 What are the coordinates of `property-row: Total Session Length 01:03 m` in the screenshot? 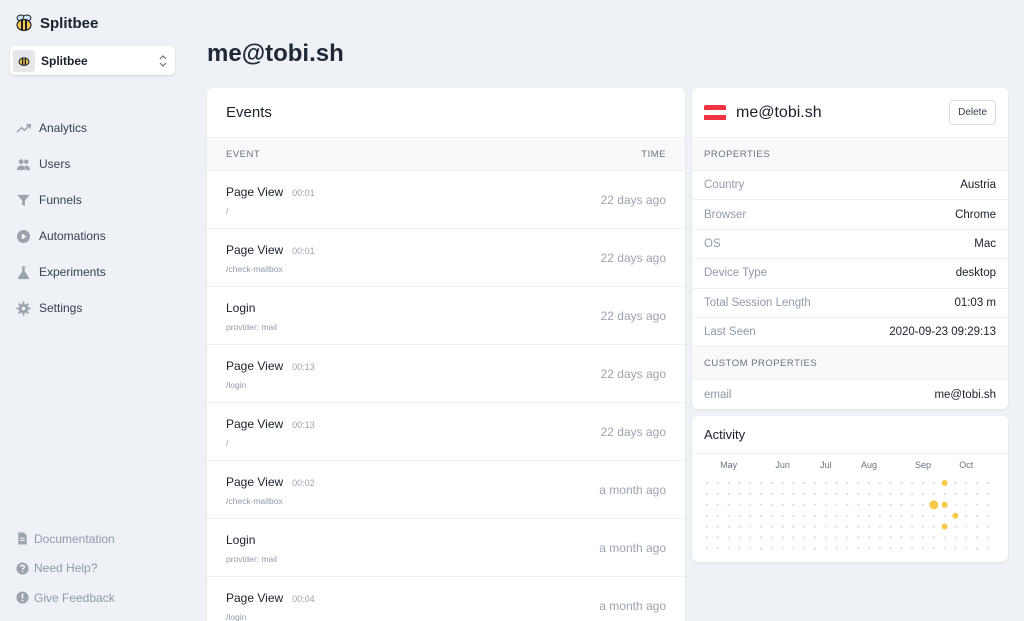 It's located at (850, 303).